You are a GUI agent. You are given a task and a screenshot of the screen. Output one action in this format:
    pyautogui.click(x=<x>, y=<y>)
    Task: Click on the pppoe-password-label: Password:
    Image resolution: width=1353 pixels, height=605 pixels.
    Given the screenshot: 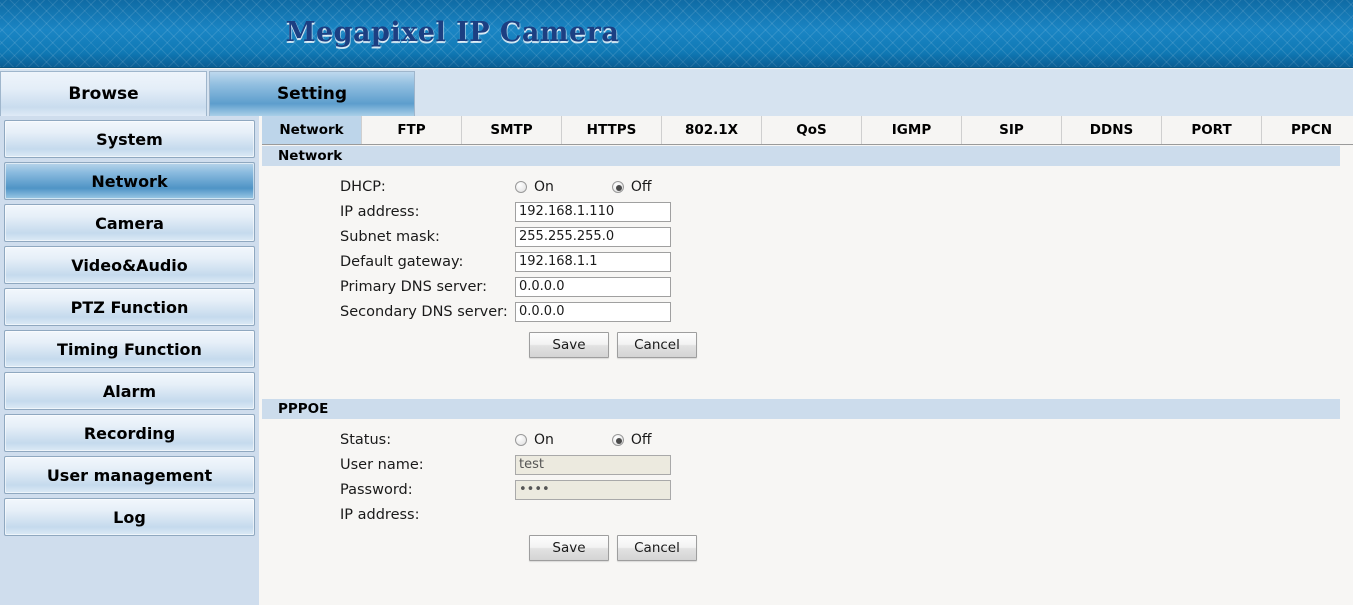 What is the action you would take?
    pyautogui.click(x=376, y=489)
    